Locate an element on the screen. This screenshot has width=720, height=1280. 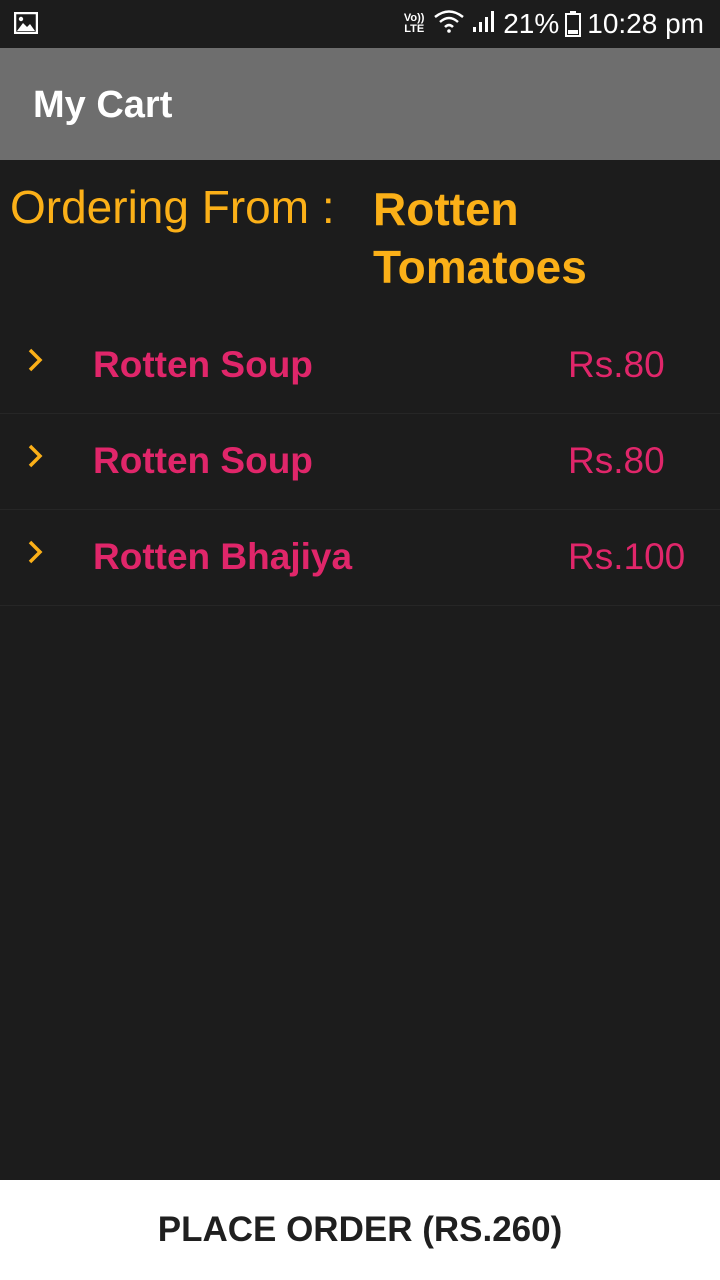
place-order-button: PLACE ORDER (RS.260) is located at coordinates (360, 1230).